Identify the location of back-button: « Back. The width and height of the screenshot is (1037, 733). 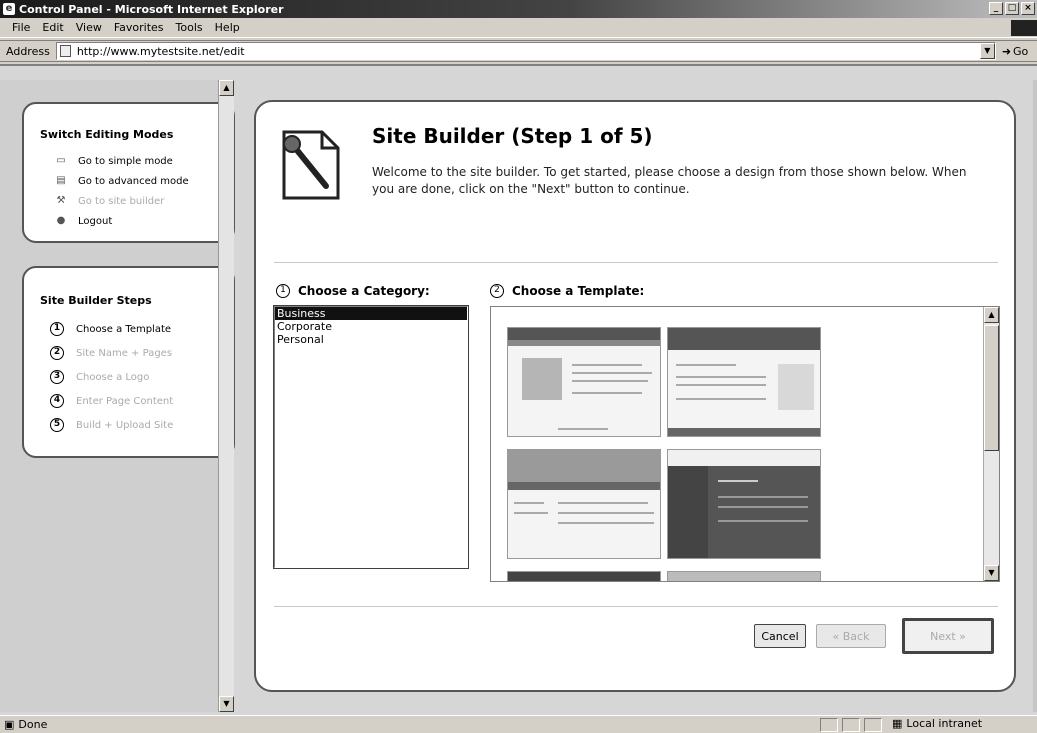
(851, 636).